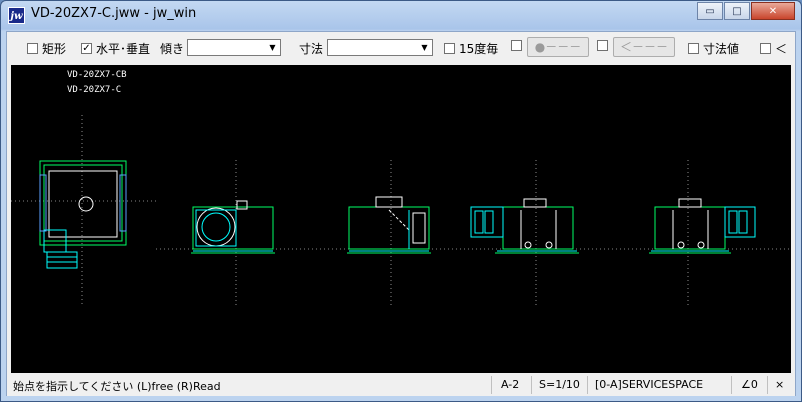 This screenshot has height=402, width=802. I want to click on title-bar: jw VD-20ZX7-C.jww - jw_win ▭ □ ✕, so click(401, 15).